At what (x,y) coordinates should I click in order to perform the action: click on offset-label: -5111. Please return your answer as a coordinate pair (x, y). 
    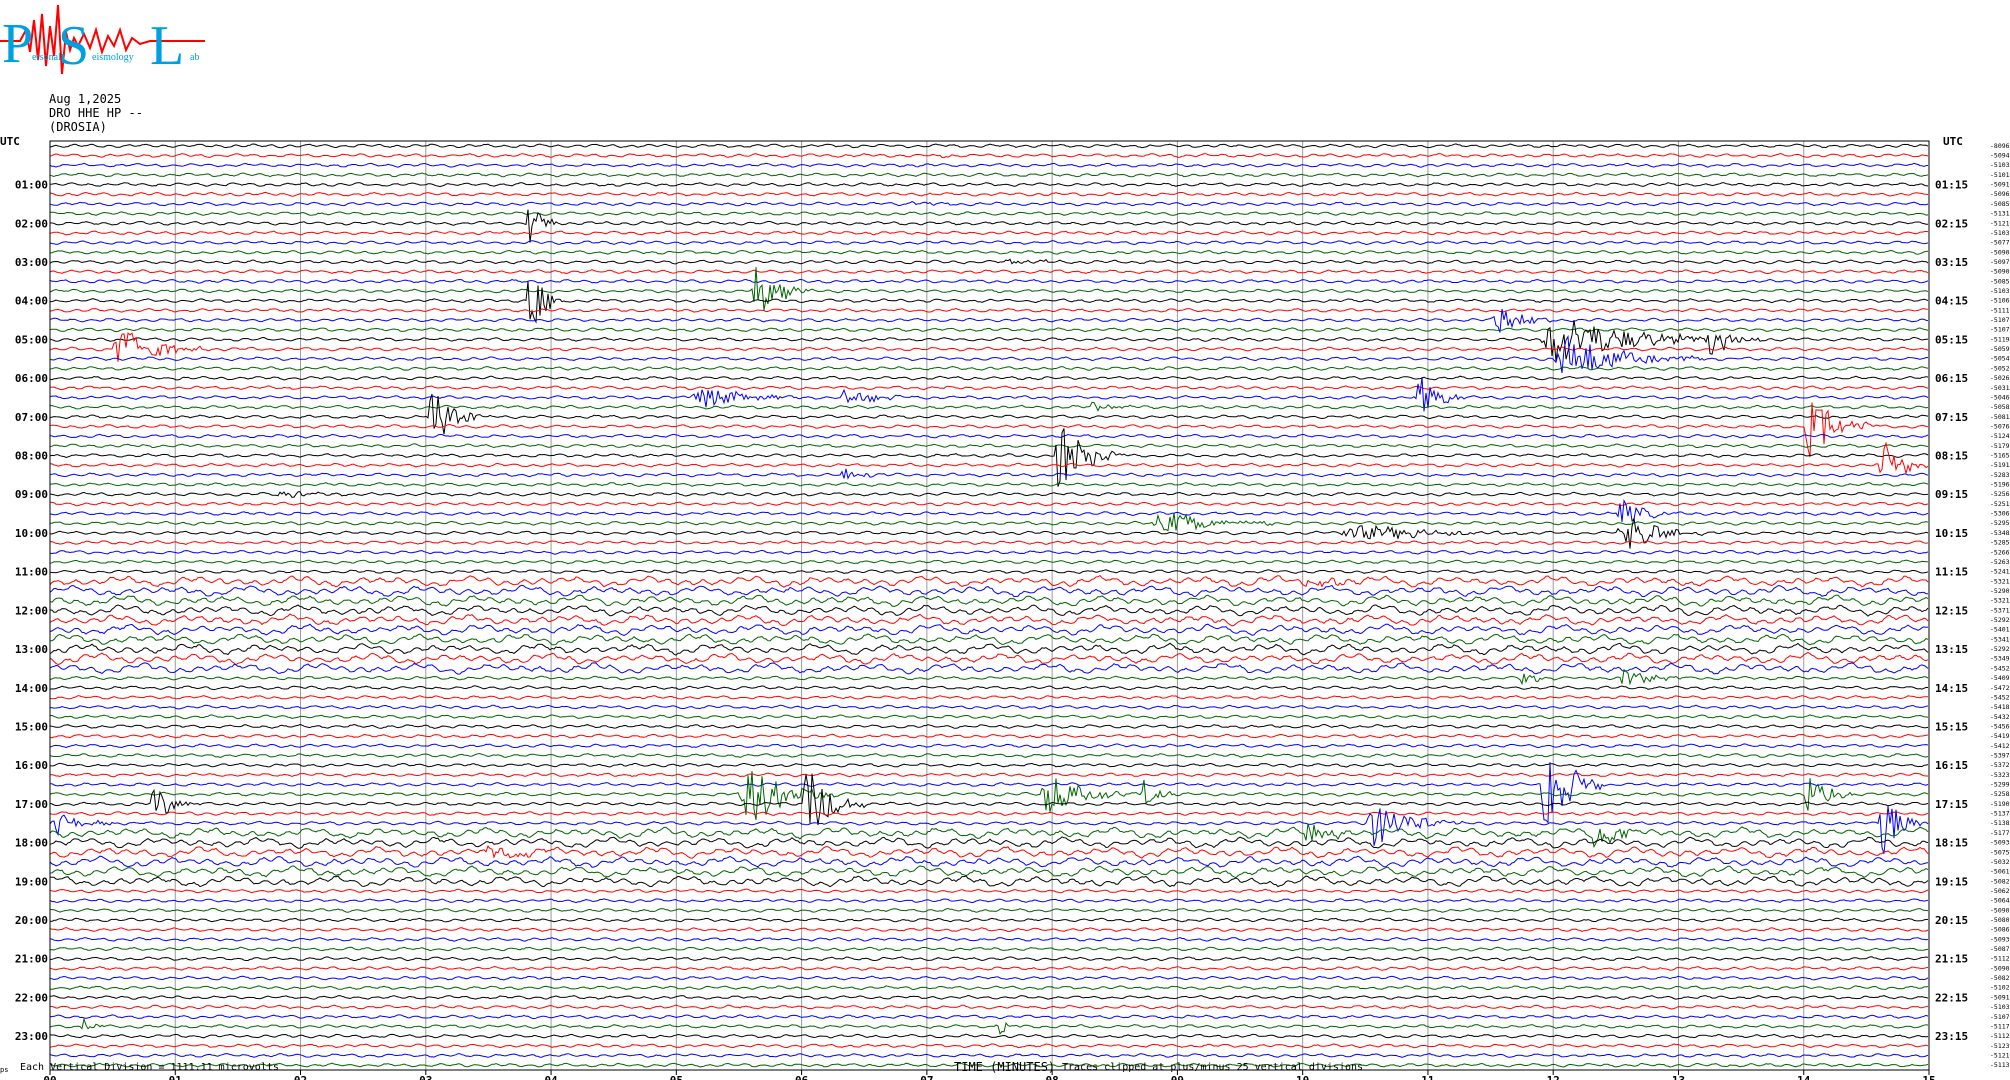
    Looking at the image, I should click on (2000, 310).